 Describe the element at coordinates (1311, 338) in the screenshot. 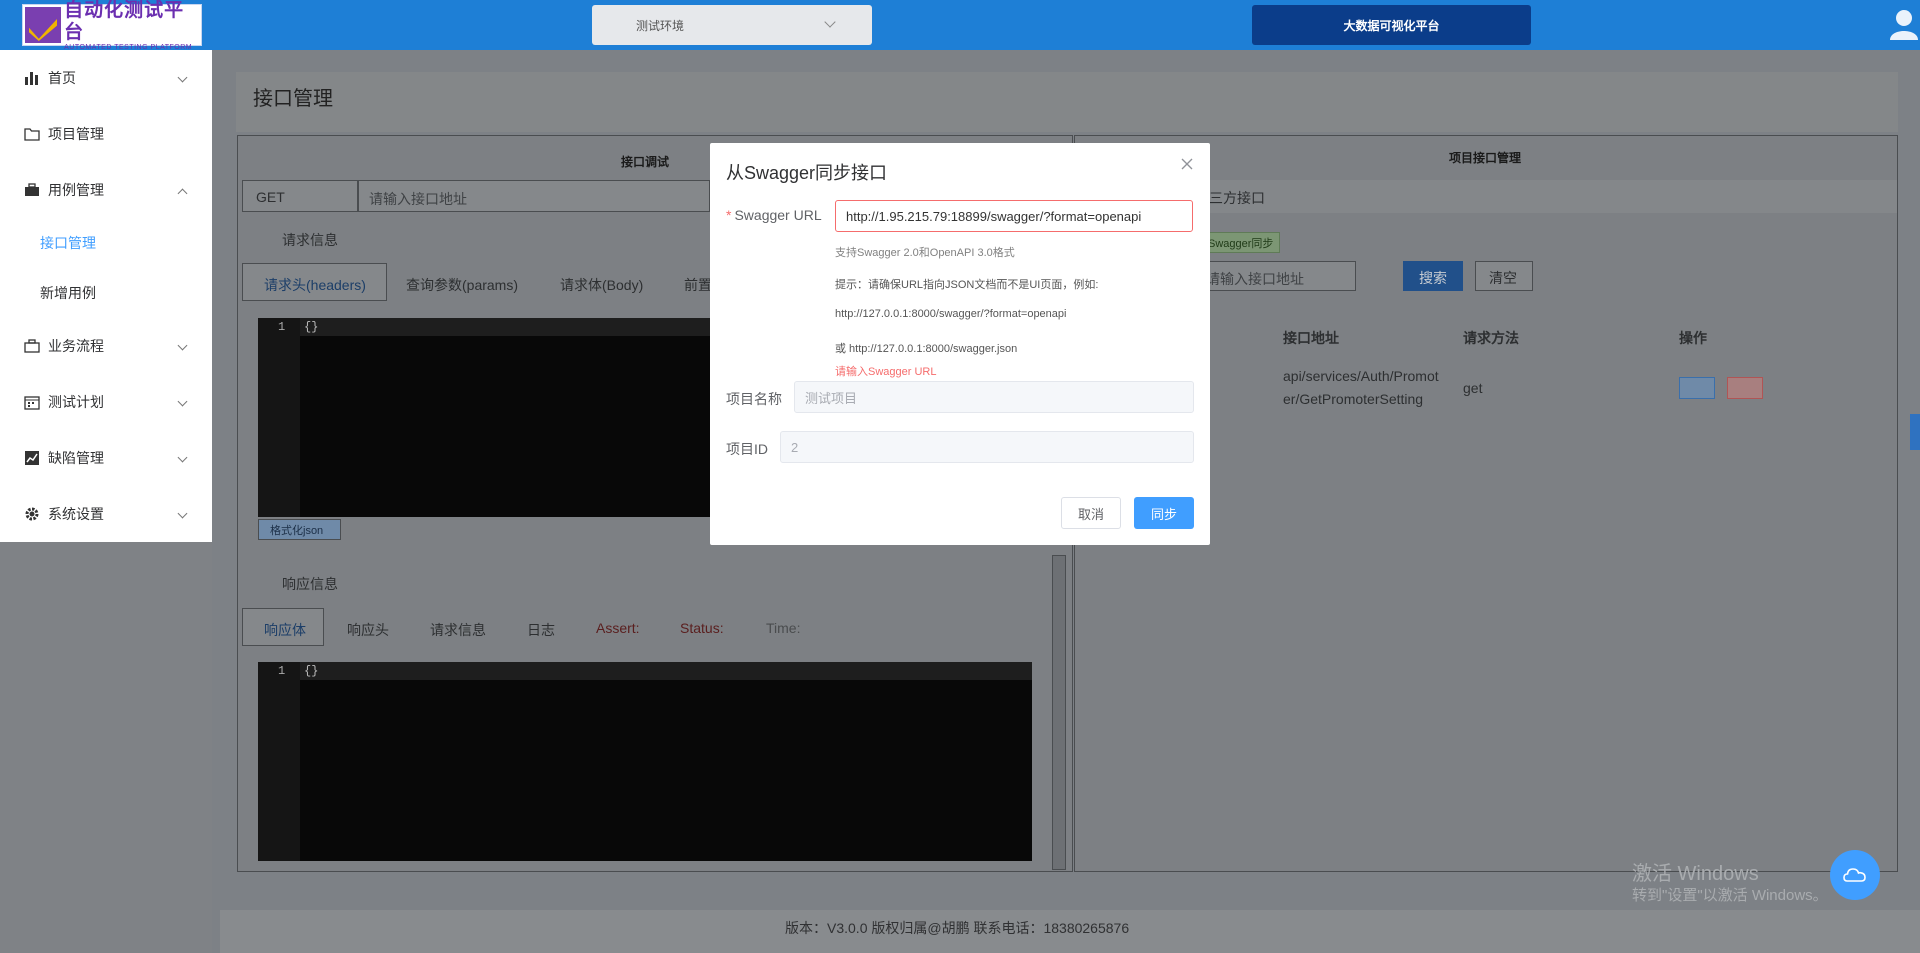

I see `column-header-url: 接口地址` at that location.